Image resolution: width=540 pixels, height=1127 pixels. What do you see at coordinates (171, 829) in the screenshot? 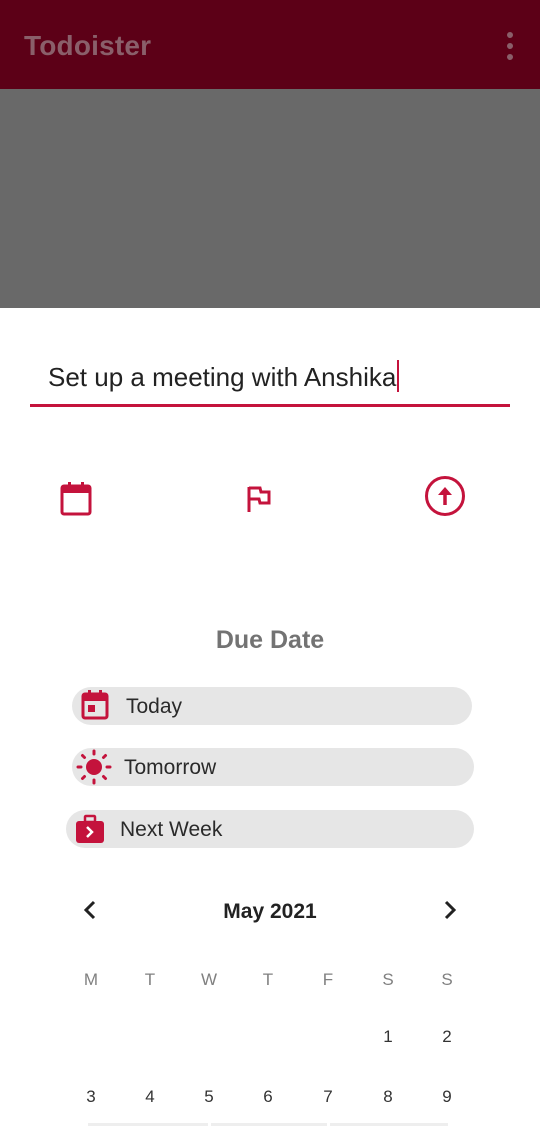
I see `due-option-label: Next Week` at bounding box center [171, 829].